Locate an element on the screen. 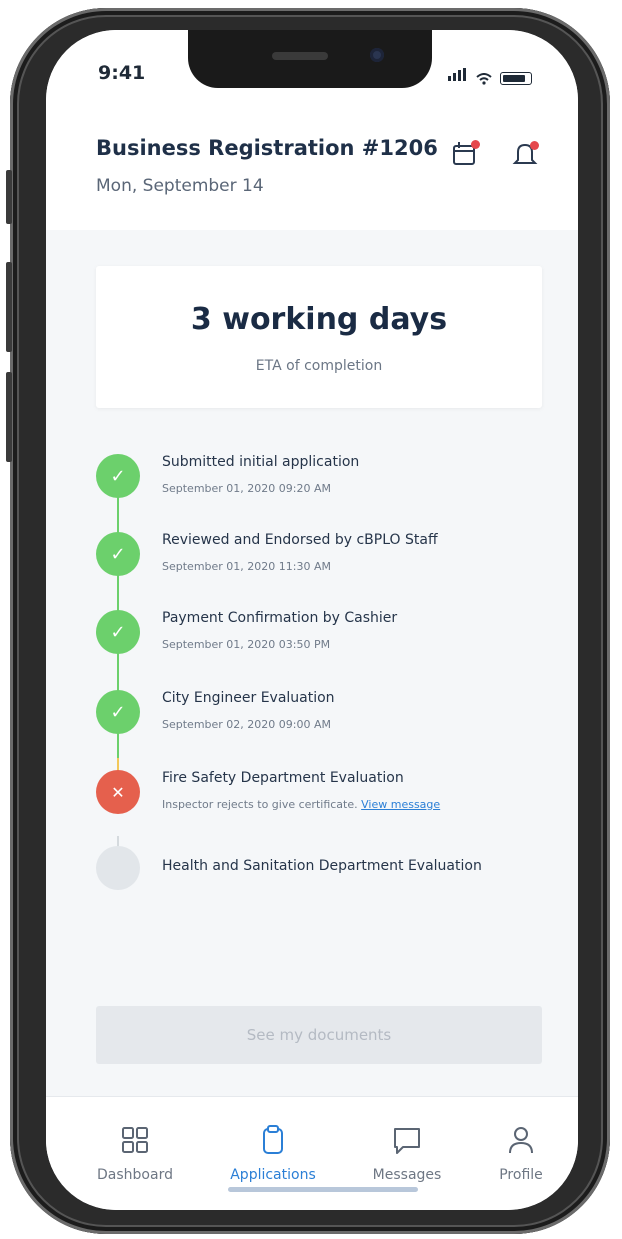 The width and height of the screenshot is (622, 1239). eta-caption: ETA of completion is located at coordinates (319, 366).